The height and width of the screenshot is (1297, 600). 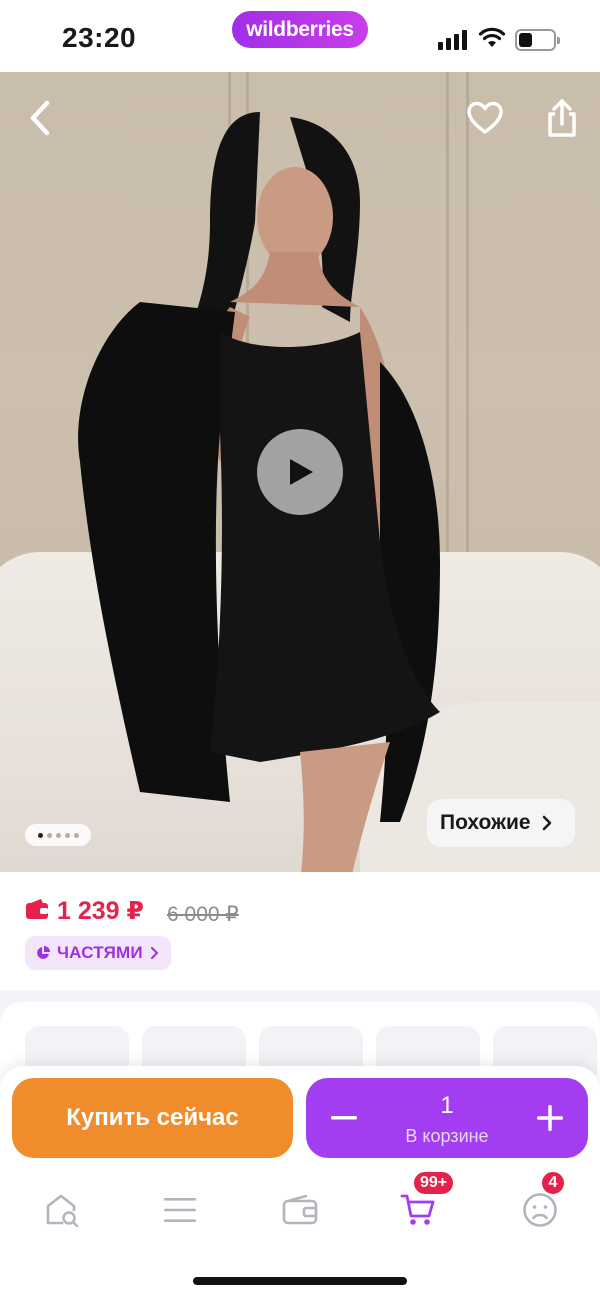 I want to click on profile-icon, so click(x=540, y=1210).